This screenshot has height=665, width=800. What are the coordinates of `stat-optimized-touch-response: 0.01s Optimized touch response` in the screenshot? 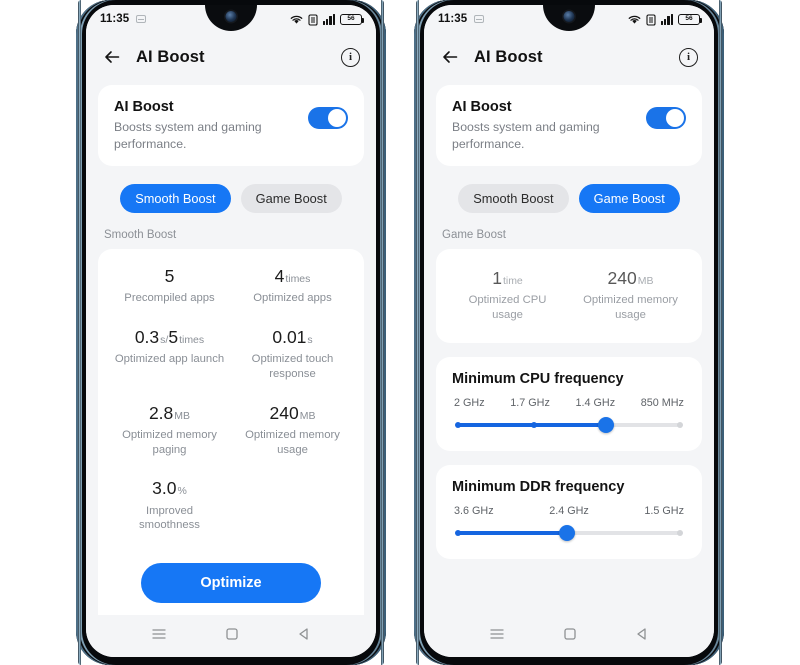 It's located at (292, 354).